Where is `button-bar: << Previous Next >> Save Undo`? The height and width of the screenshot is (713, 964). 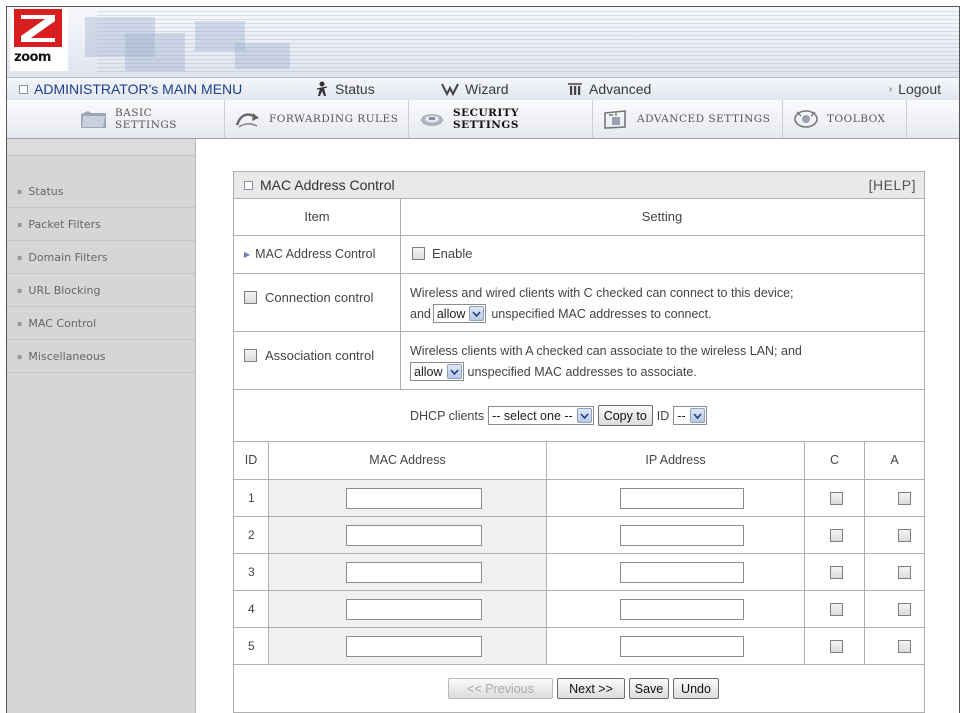 button-bar: << Previous Next >> Save Undo is located at coordinates (579, 688).